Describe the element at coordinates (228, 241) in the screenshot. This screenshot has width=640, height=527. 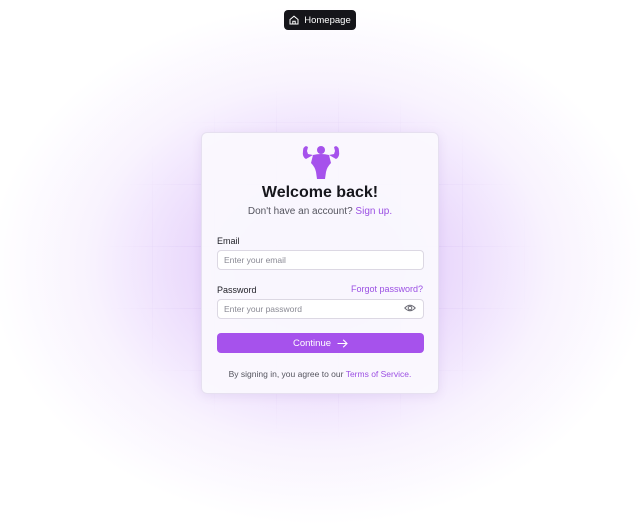
I see `email-label: Email` at that location.